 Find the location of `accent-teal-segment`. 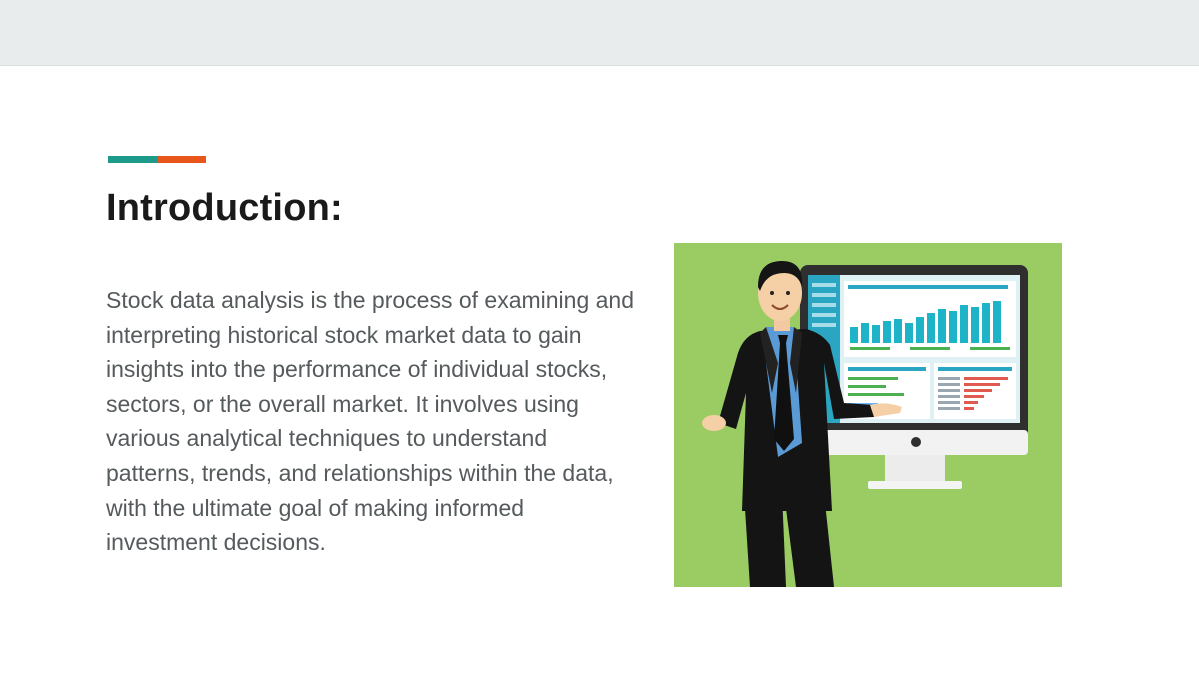

accent-teal-segment is located at coordinates (133, 159).